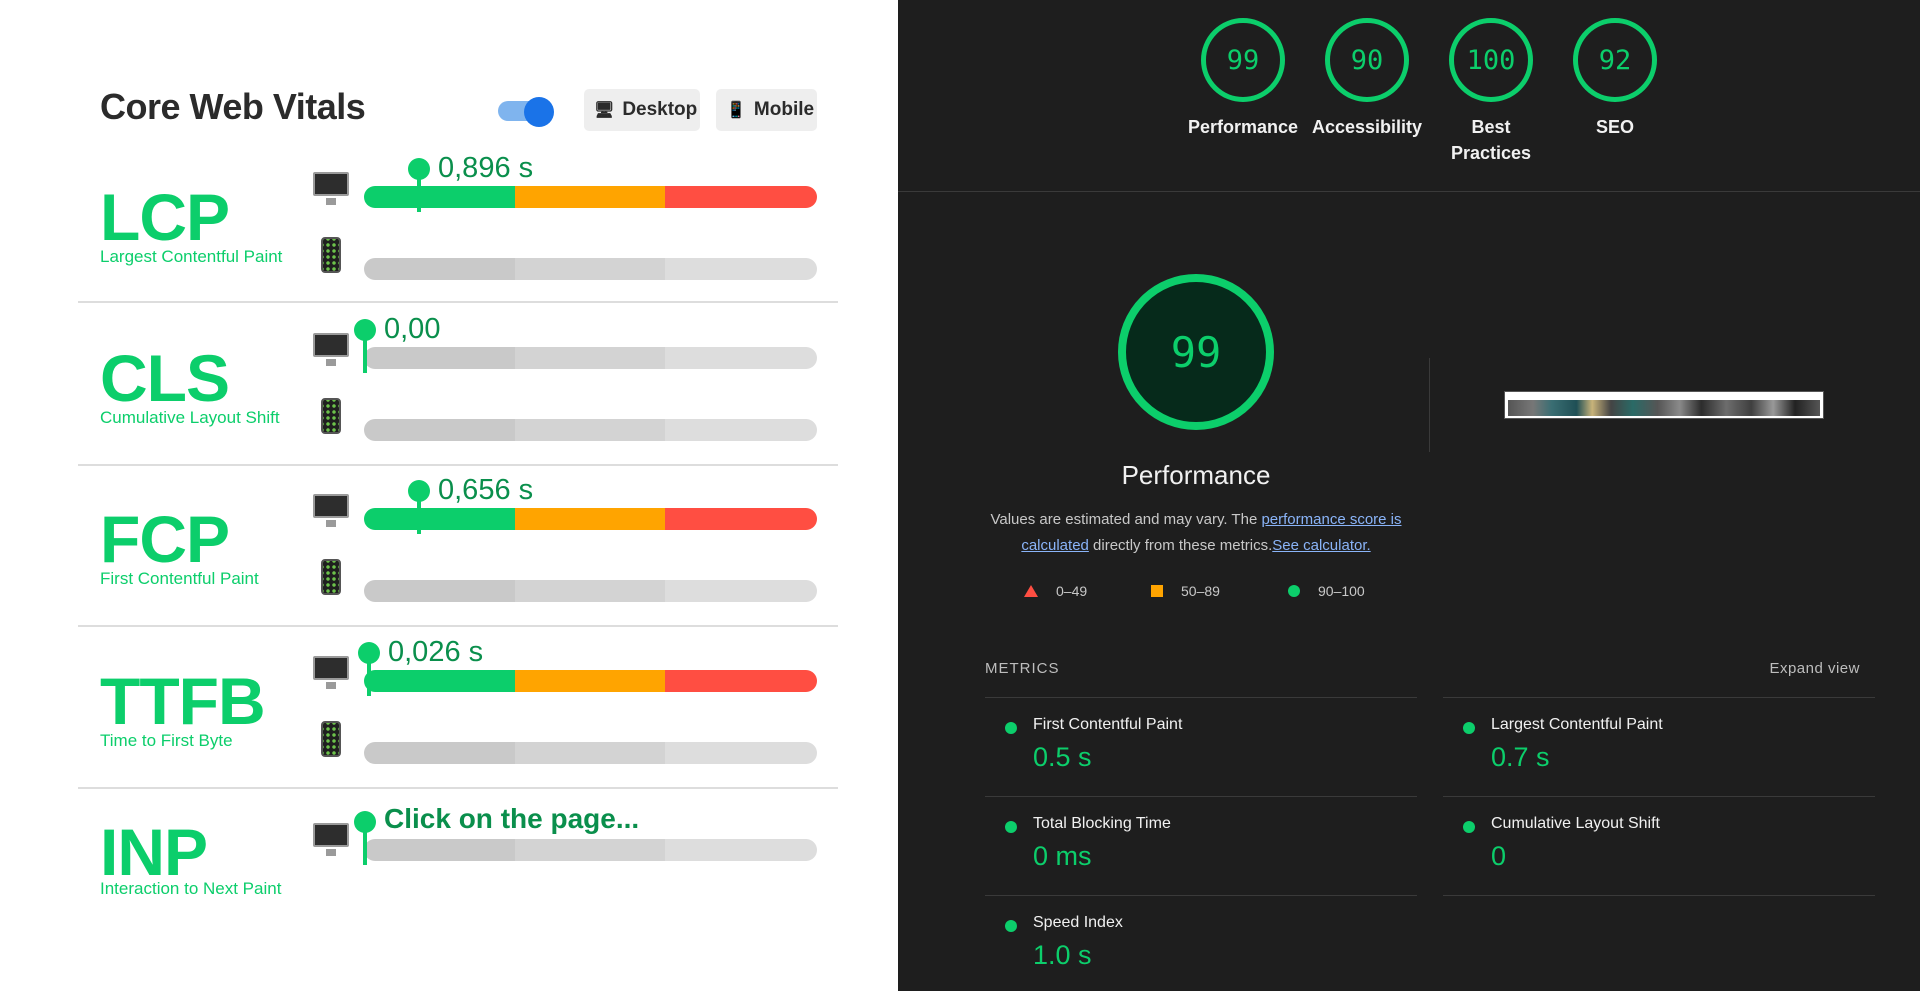  Describe the element at coordinates (1201, 943) in the screenshot. I see `metric-speed-index: Speed Index 1.0 s` at that location.